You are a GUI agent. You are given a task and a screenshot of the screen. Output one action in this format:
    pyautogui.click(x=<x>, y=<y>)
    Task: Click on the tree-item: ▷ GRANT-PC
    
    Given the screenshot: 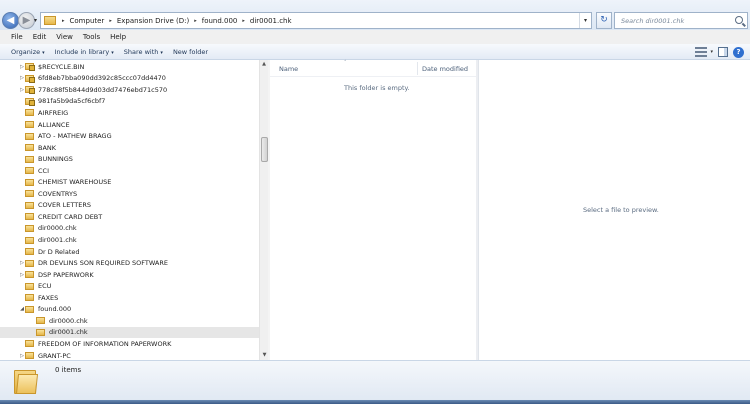 What is the action you would take?
    pyautogui.click(x=129, y=355)
    